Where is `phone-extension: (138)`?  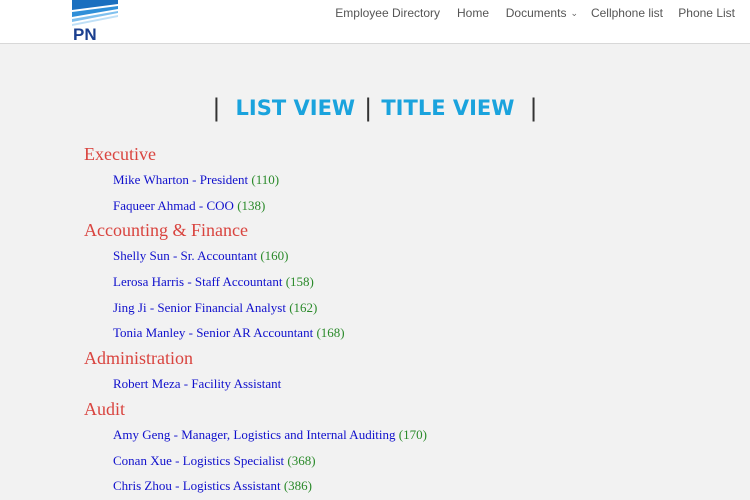 phone-extension: (138) is located at coordinates (251, 205).